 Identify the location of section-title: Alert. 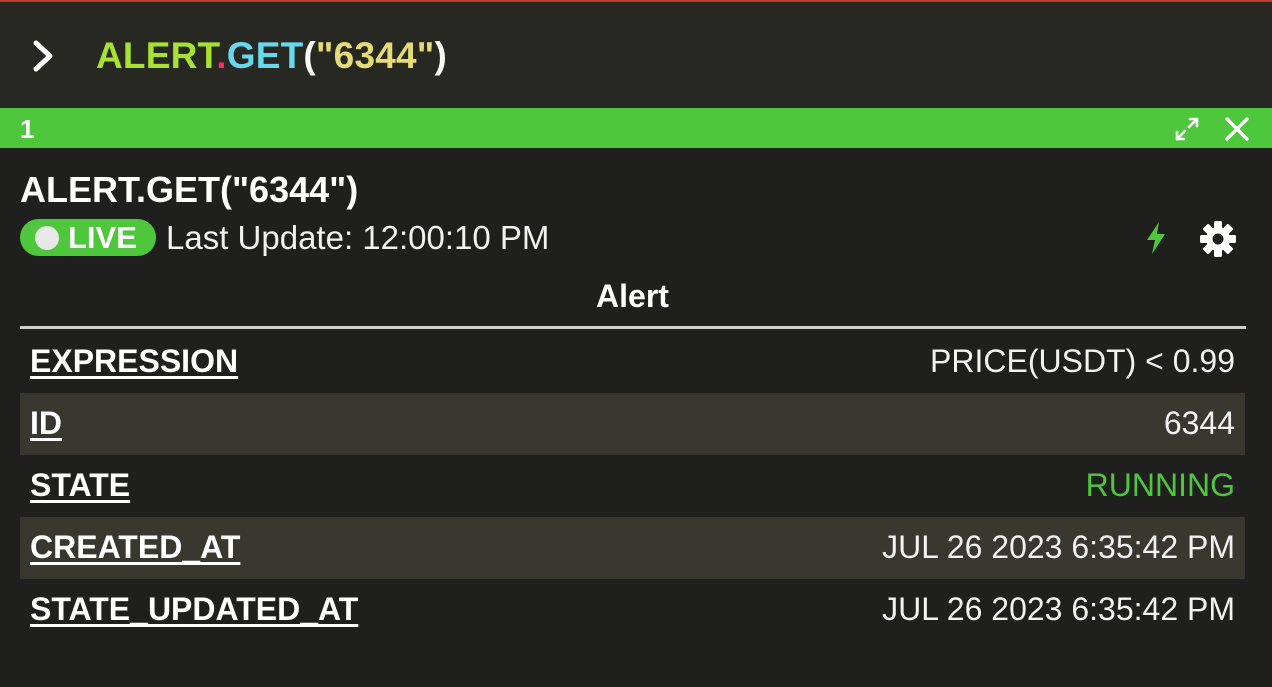
(632, 296).